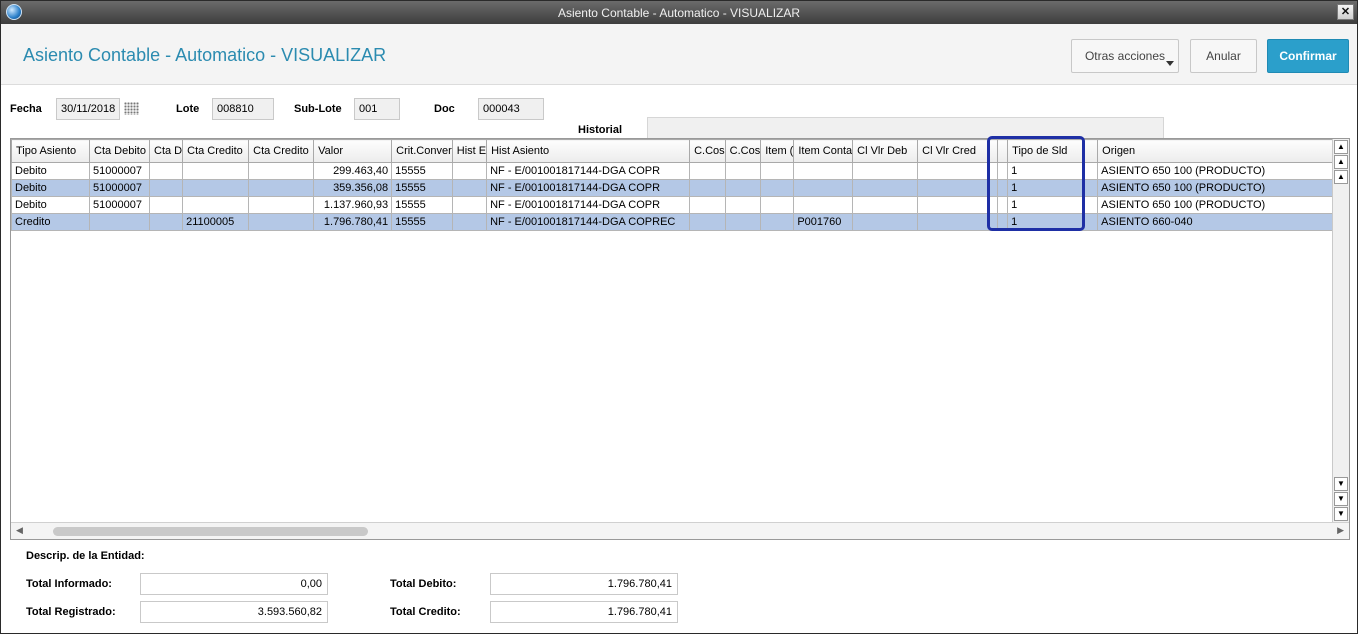 Image resolution: width=1358 pixels, height=634 pixels. Describe the element at coordinates (353, 171) in the screenshot. I see `table-cell: 299.463,40` at that location.